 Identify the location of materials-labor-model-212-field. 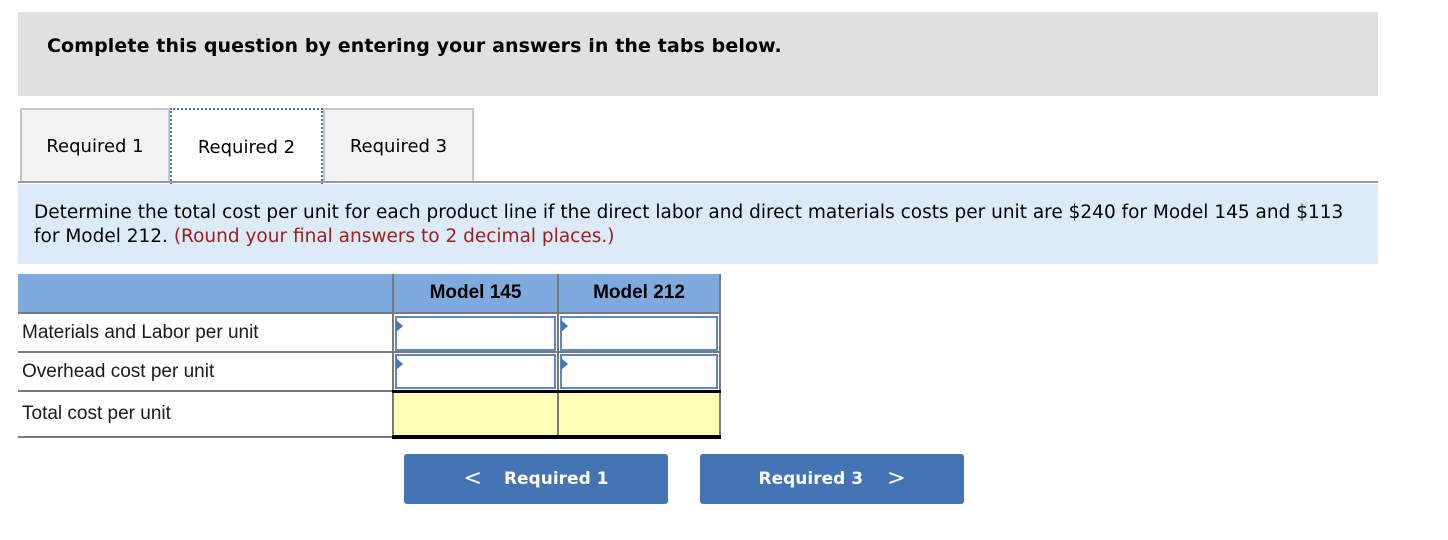
(639, 333).